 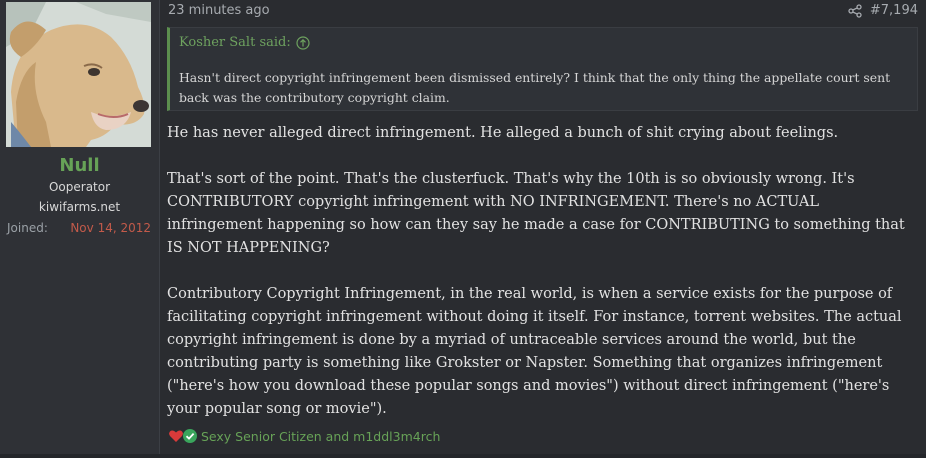 What do you see at coordinates (190, 436) in the screenshot?
I see `check-icon` at bounding box center [190, 436].